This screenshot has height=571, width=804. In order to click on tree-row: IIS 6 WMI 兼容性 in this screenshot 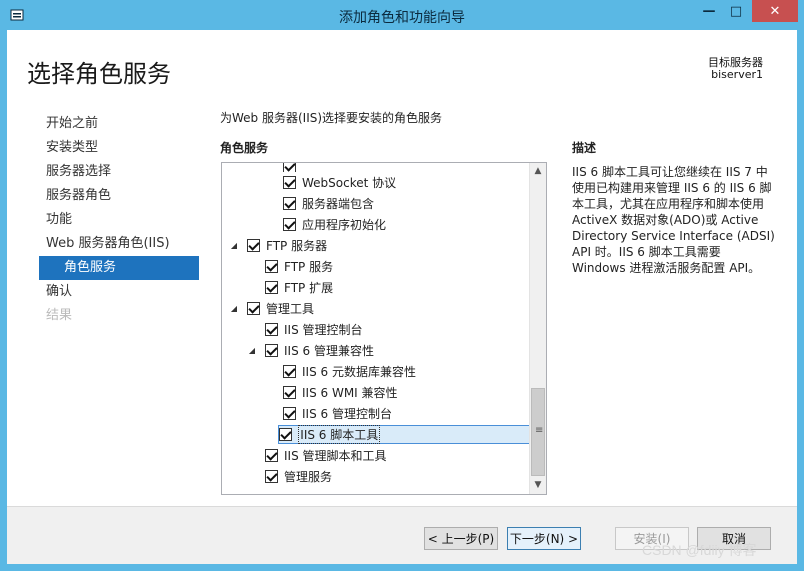, I will do `click(376, 392)`.